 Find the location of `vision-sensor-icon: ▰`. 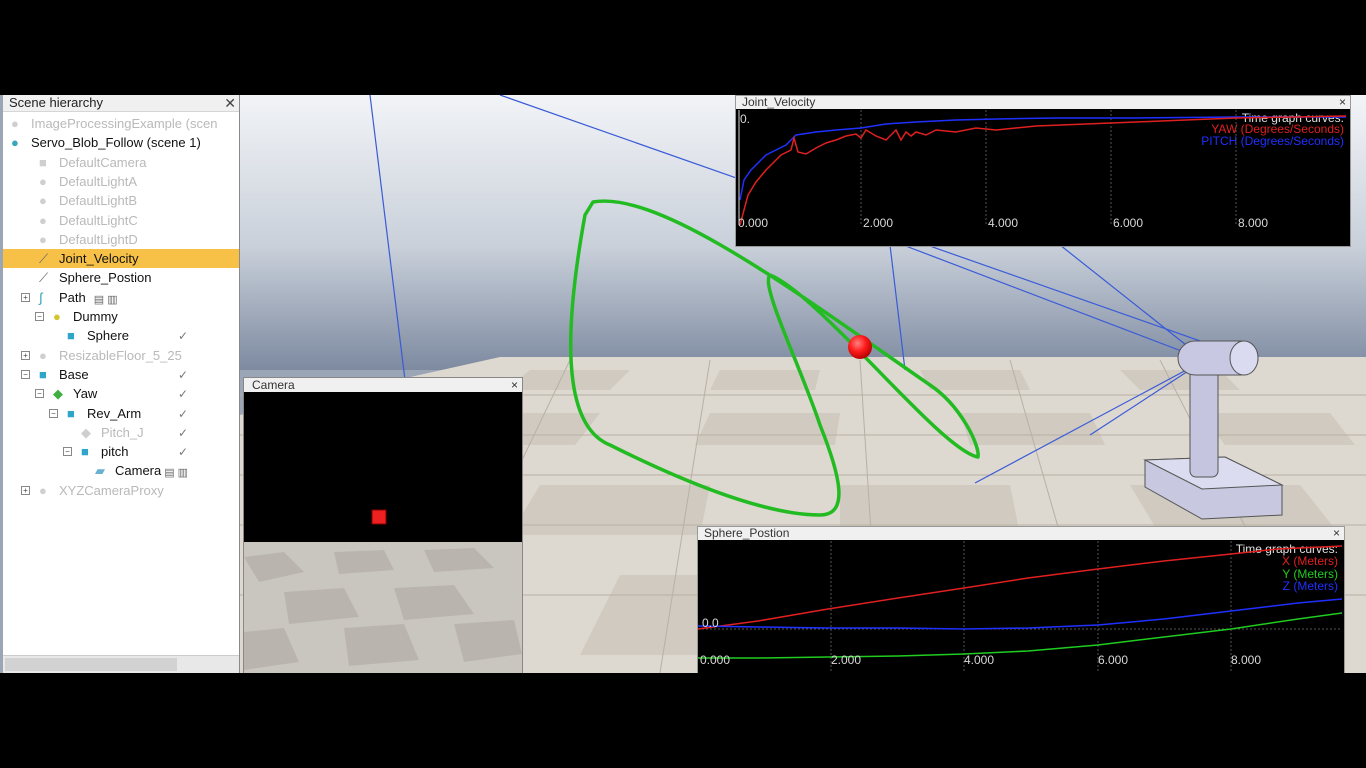

vision-sensor-icon: ▰ is located at coordinates (100, 471).